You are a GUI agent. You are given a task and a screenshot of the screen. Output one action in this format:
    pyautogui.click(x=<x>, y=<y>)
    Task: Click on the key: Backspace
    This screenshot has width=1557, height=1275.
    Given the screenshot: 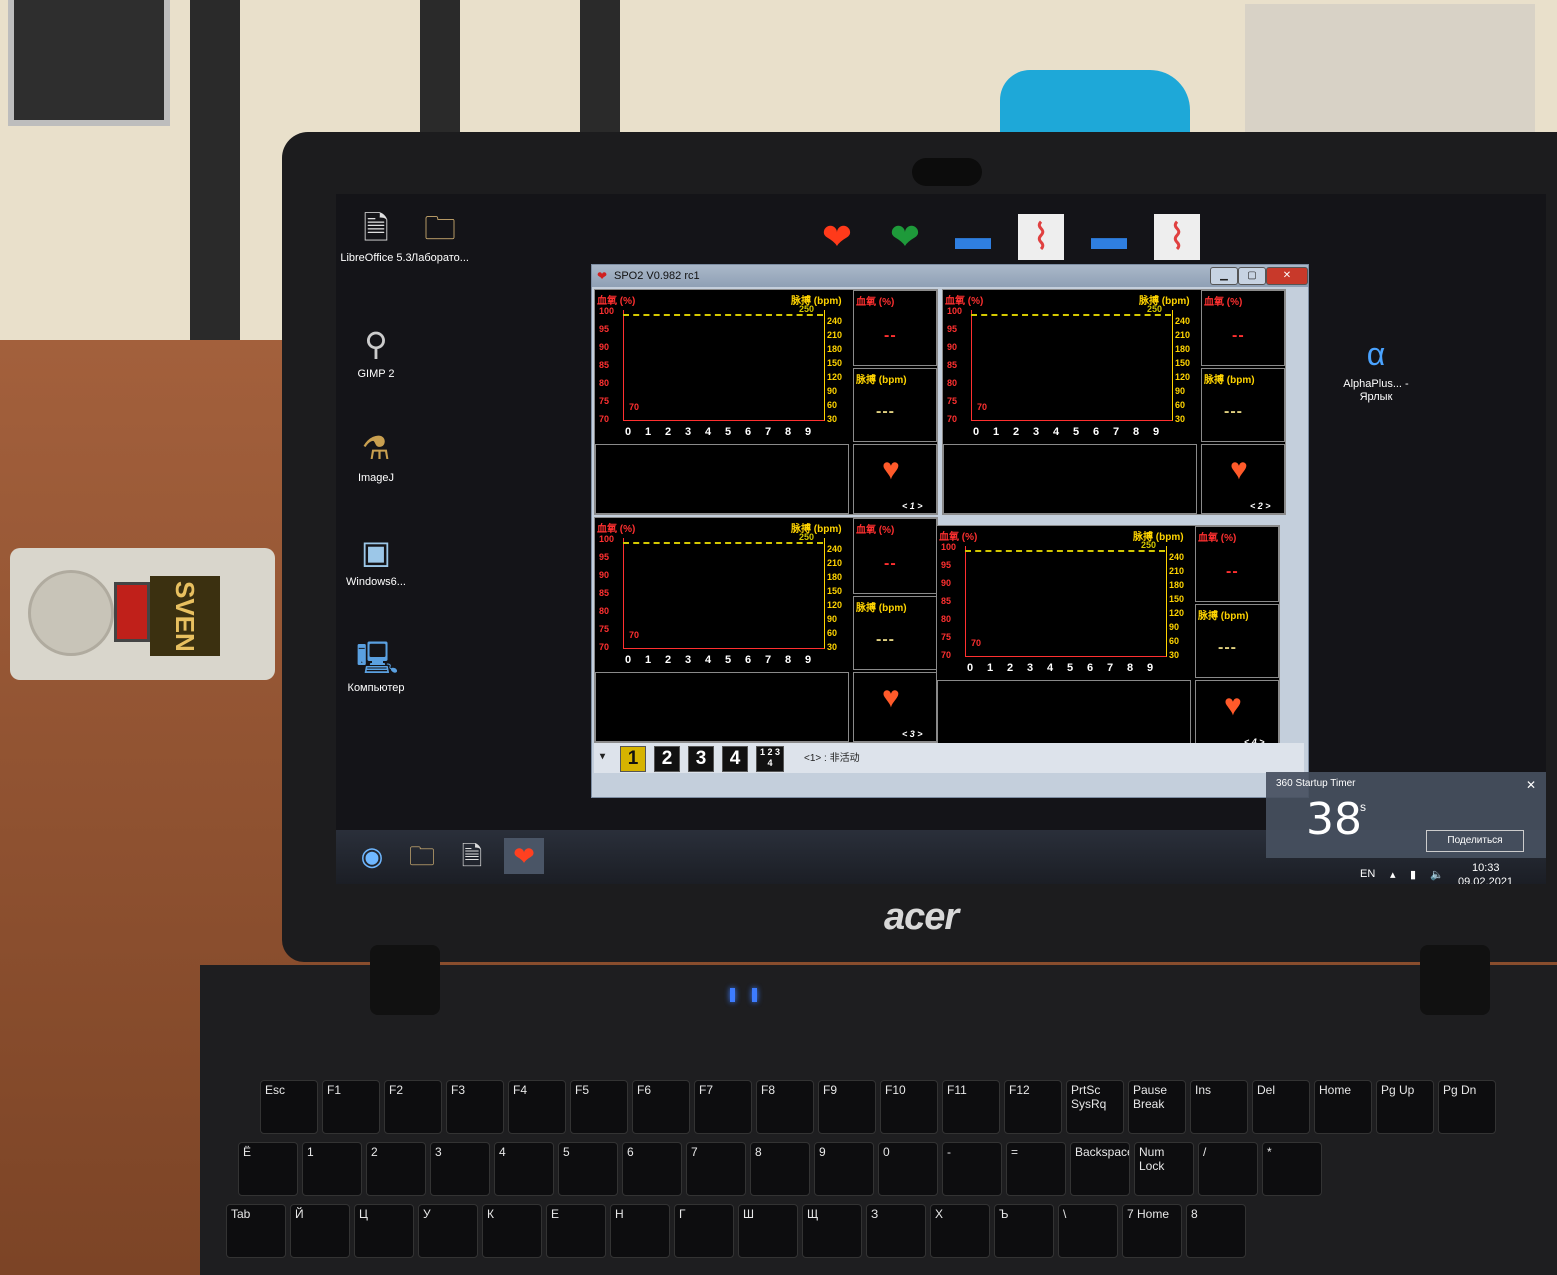 What is the action you would take?
    pyautogui.click(x=1100, y=1169)
    